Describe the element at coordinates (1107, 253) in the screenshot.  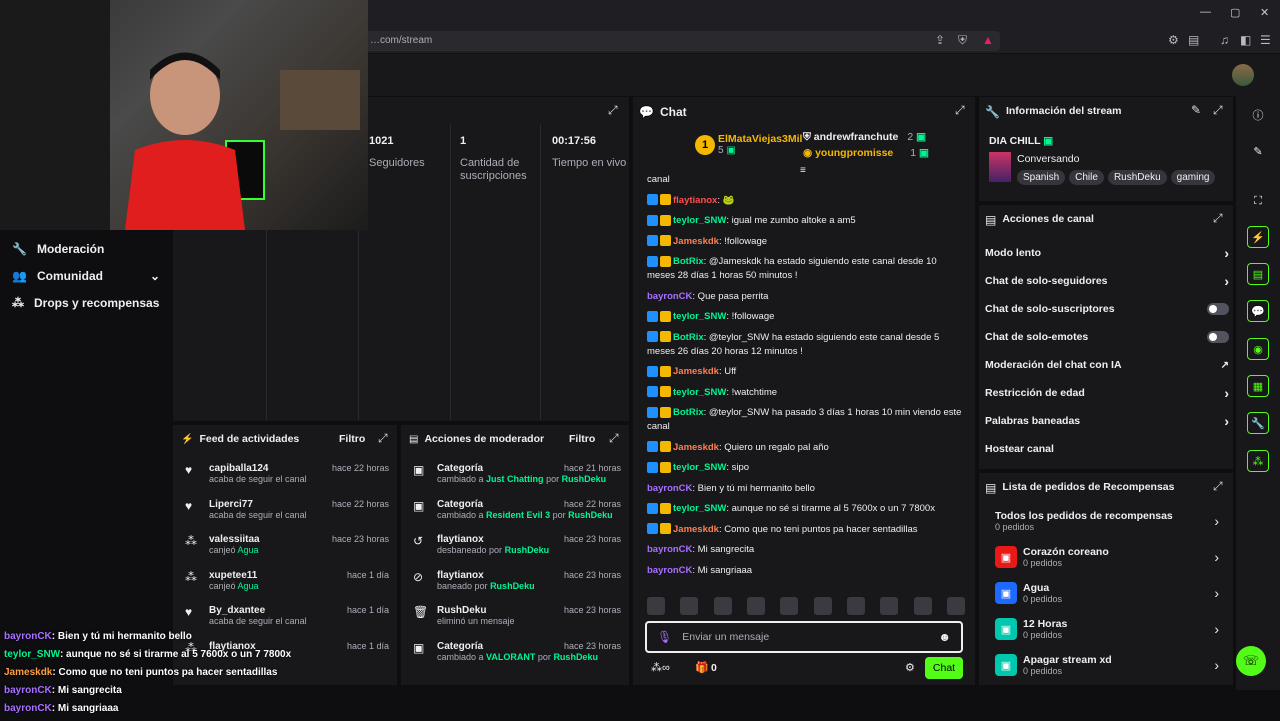
I see `channel-action-item: Modo lento ›` at that location.